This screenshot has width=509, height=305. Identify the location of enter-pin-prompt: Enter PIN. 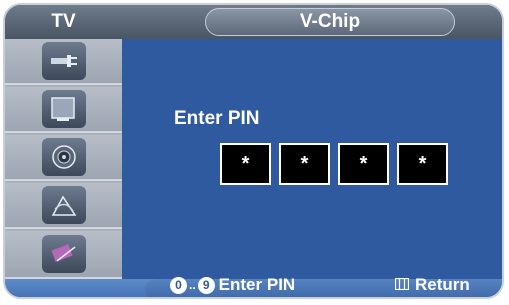
(217, 118).